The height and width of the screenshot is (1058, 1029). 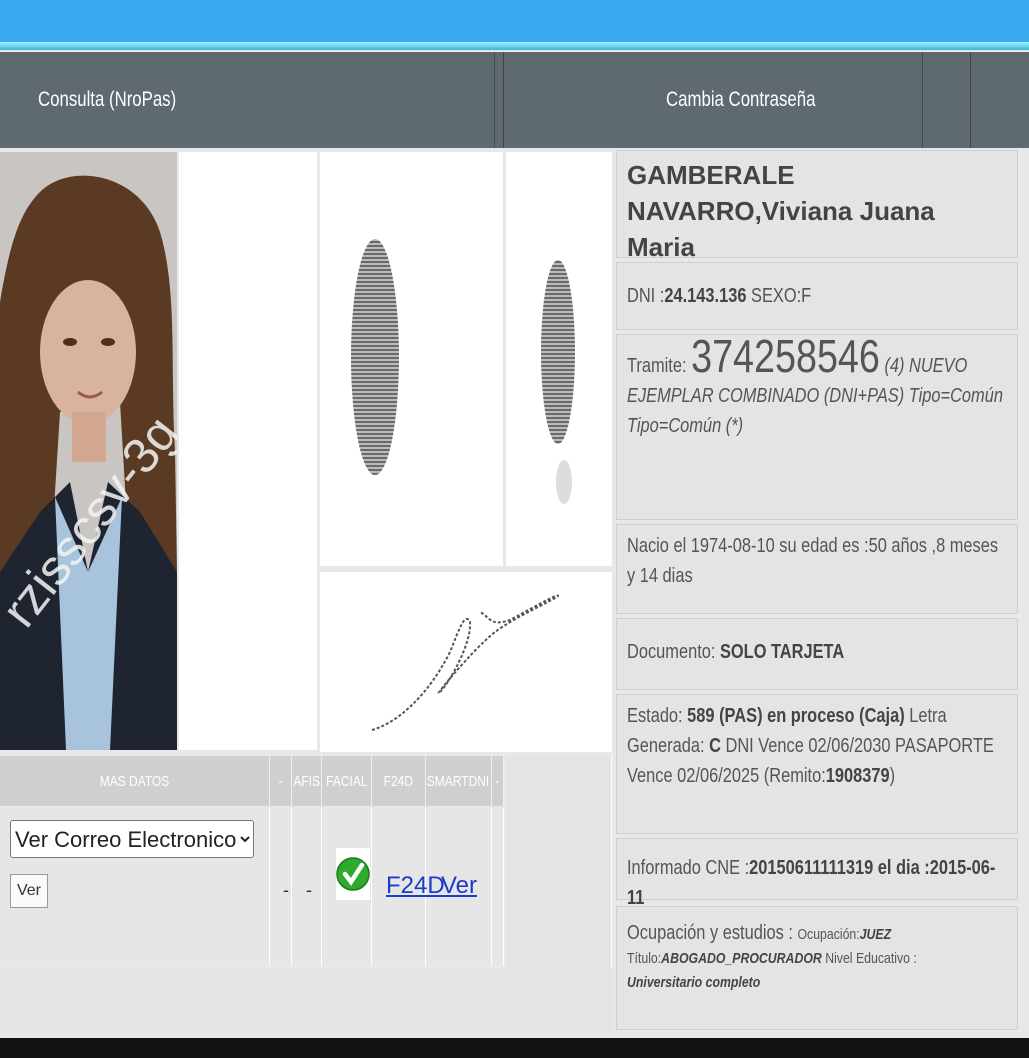 What do you see at coordinates (785, 356) in the screenshot?
I see `tramite-number: 374258546` at bounding box center [785, 356].